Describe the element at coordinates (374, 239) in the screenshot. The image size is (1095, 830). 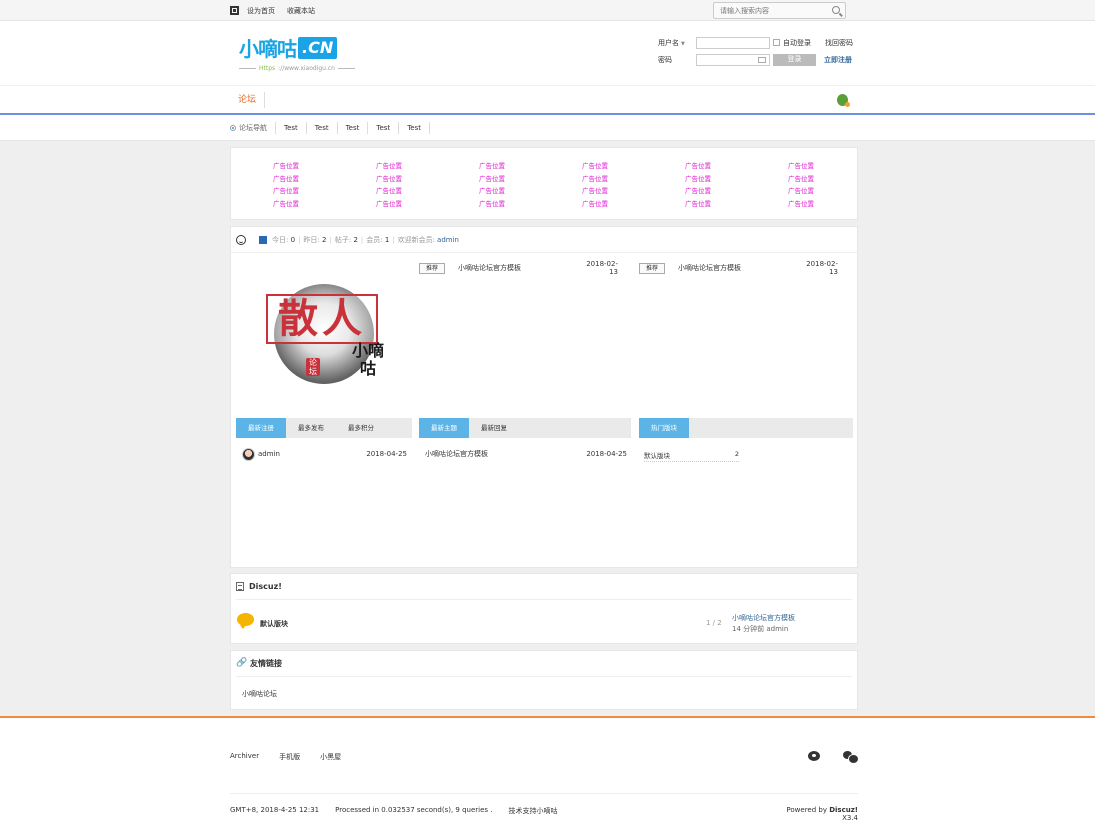
I see `stat-members-label: 会员:` at that location.